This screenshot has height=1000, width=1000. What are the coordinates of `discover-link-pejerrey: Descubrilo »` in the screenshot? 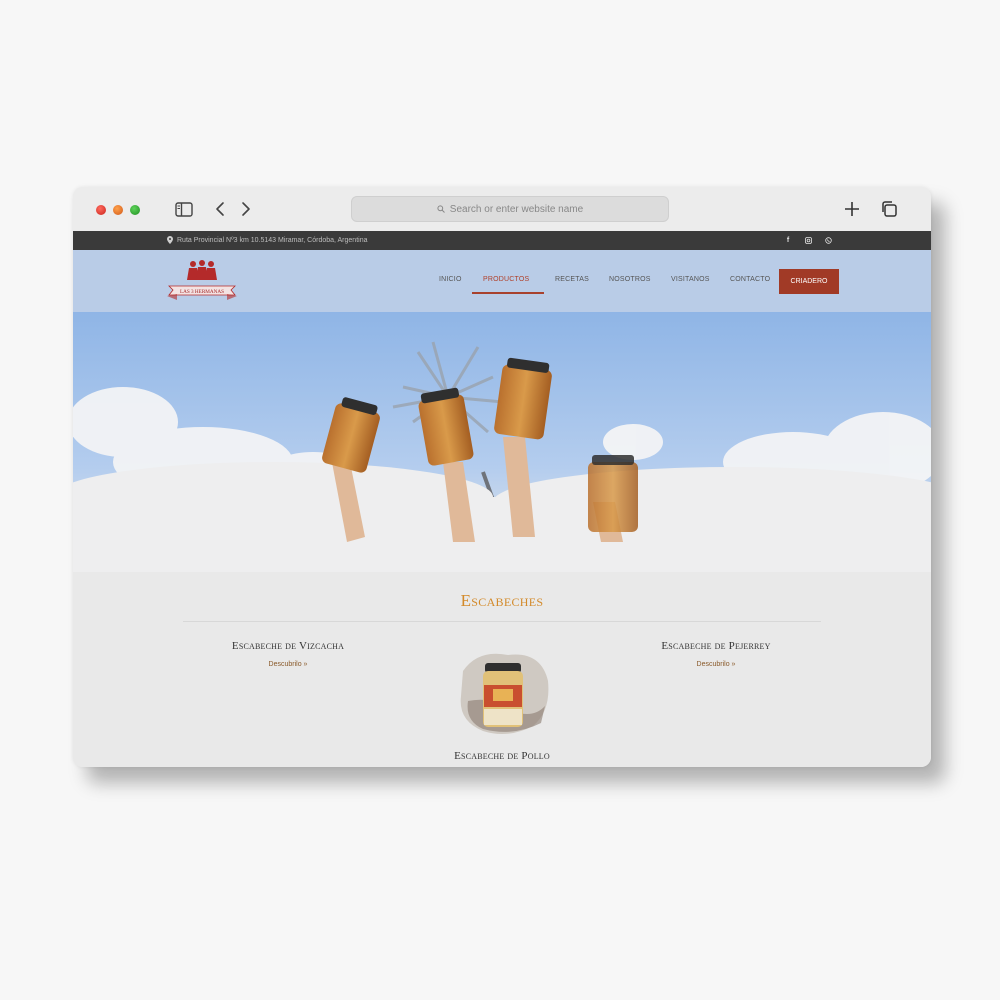 It's located at (716, 664).